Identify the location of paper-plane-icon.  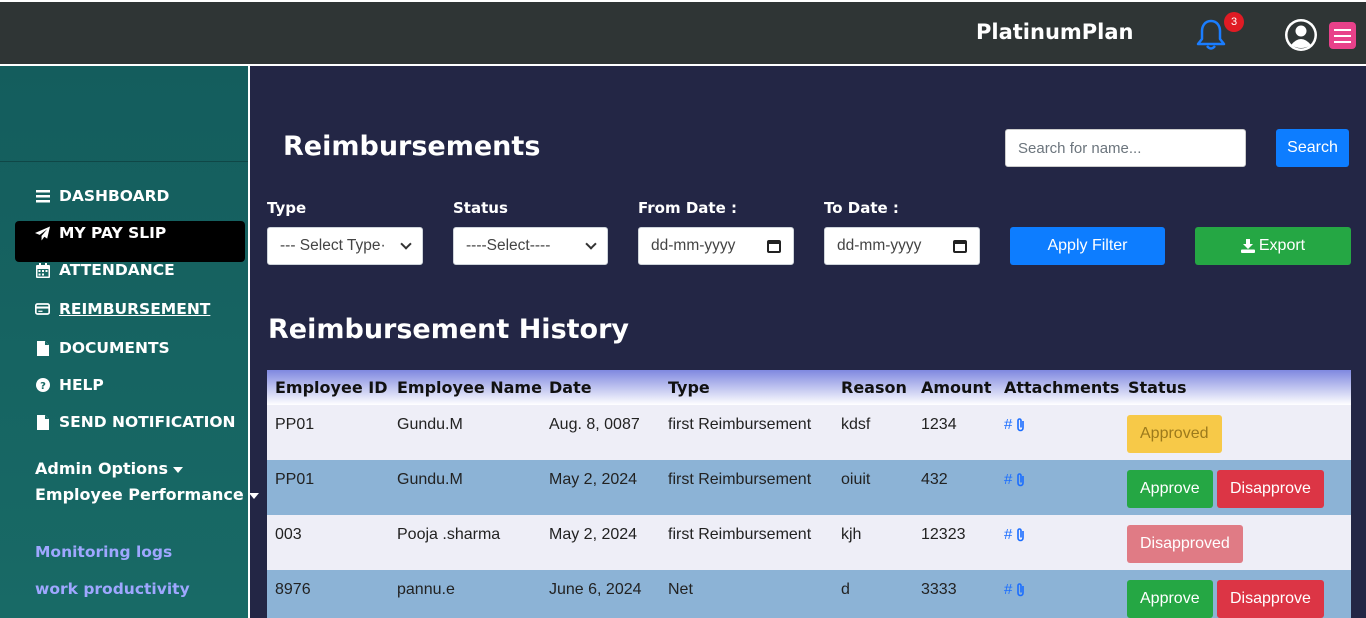
(42, 233).